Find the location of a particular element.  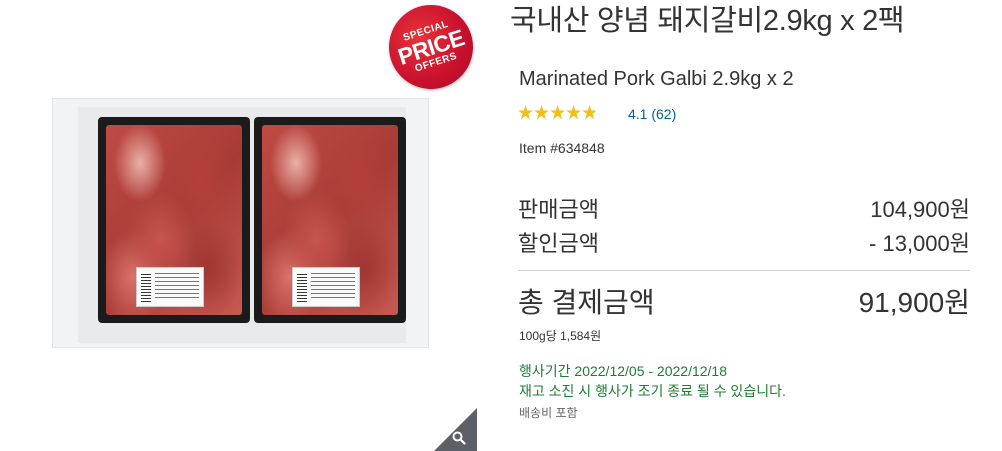

sale-price-row: 판매금액 104,900원 is located at coordinates (744, 208).